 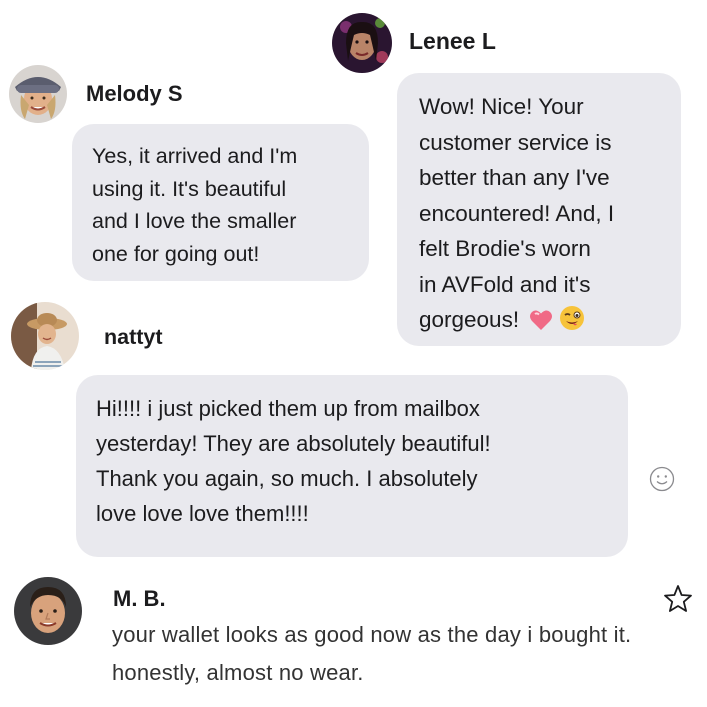 I want to click on lenee-avatar-image, so click(x=362, y=43).